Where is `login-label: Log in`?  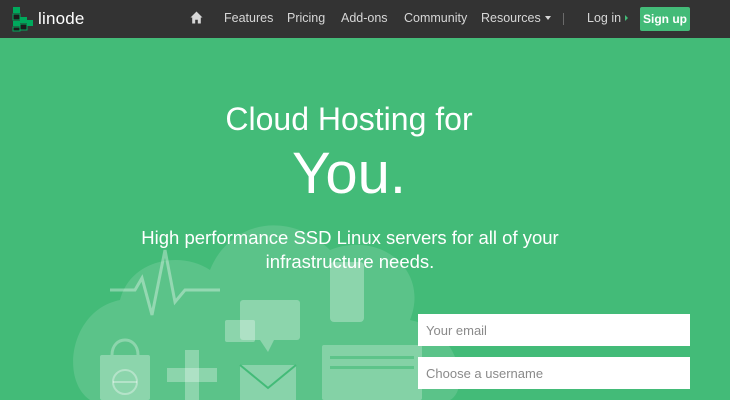 login-label: Log in is located at coordinates (604, 18).